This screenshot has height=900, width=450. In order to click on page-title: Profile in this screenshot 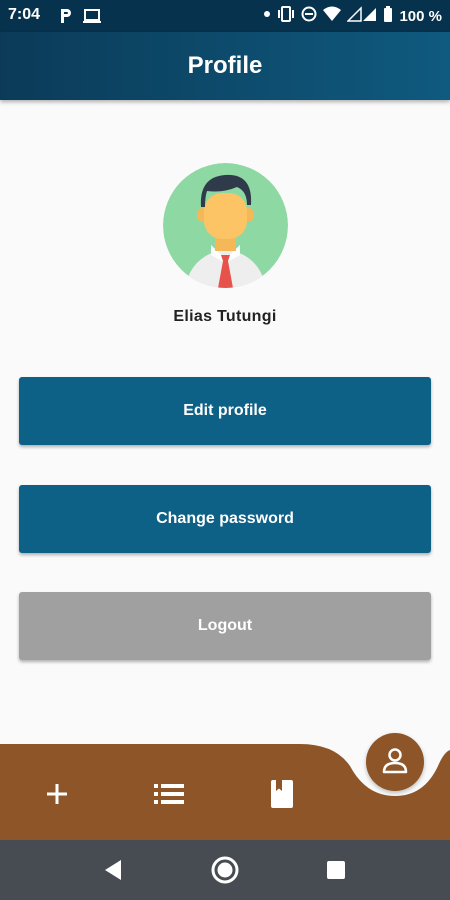, I will do `click(225, 65)`.